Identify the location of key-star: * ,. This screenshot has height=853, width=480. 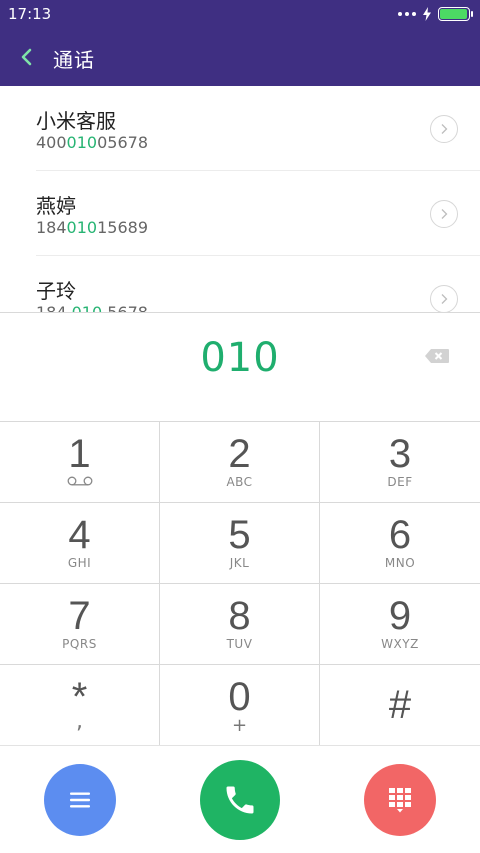
(80, 705).